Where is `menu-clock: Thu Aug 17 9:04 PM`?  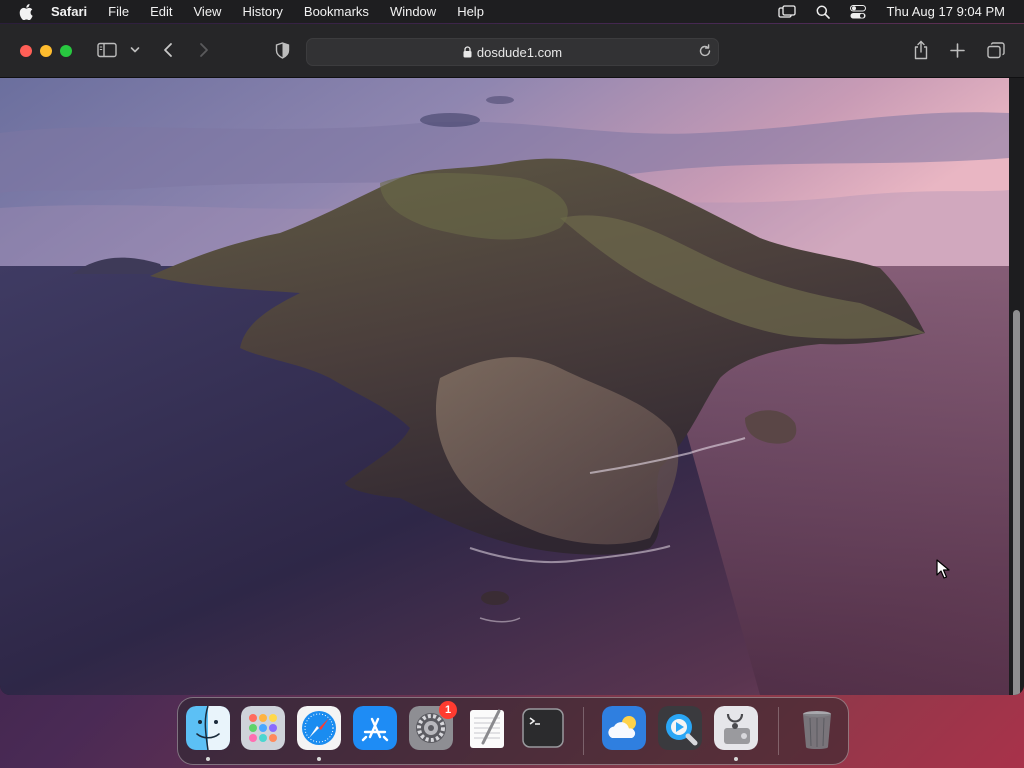
menu-clock: Thu Aug 17 9:04 PM is located at coordinates (945, 11).